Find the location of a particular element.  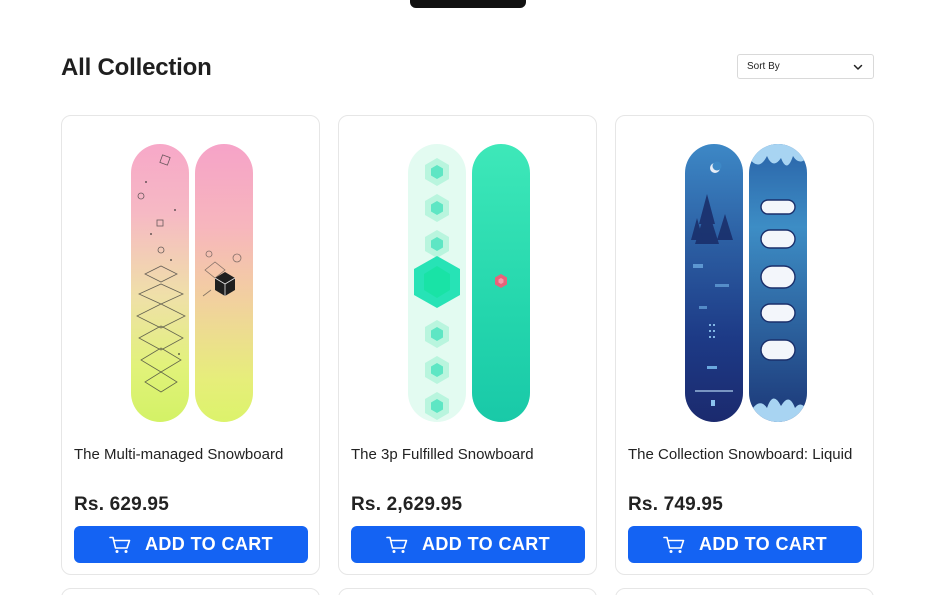

product-title: The Multi-managed Snowboard is located at coordinates (191, 455).